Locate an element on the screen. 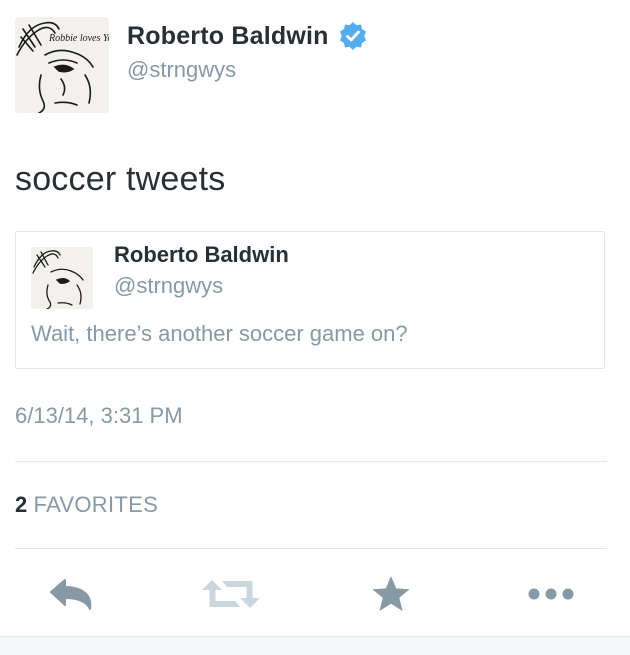 The image size is (630, 655). more-button is located at coordinates (551, 594).